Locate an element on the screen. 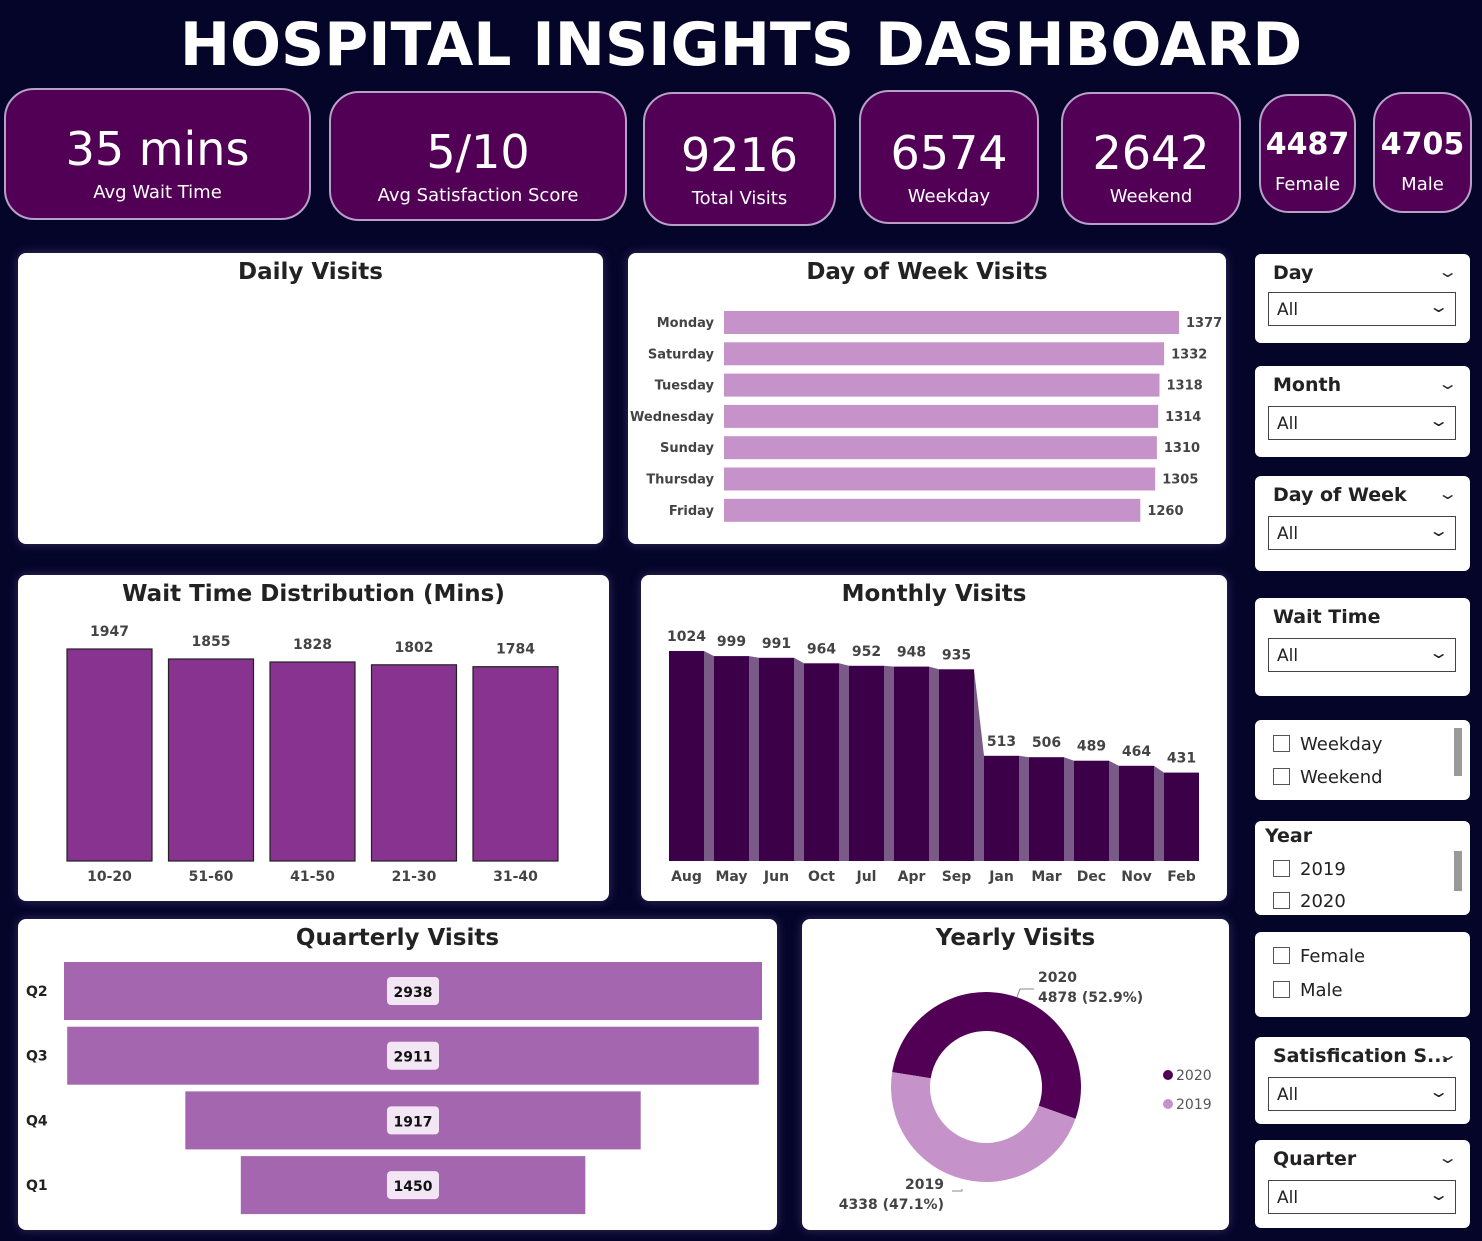  wait-time-slicer: Wait Time All ⌄ is located at coordinates (1362, 647).